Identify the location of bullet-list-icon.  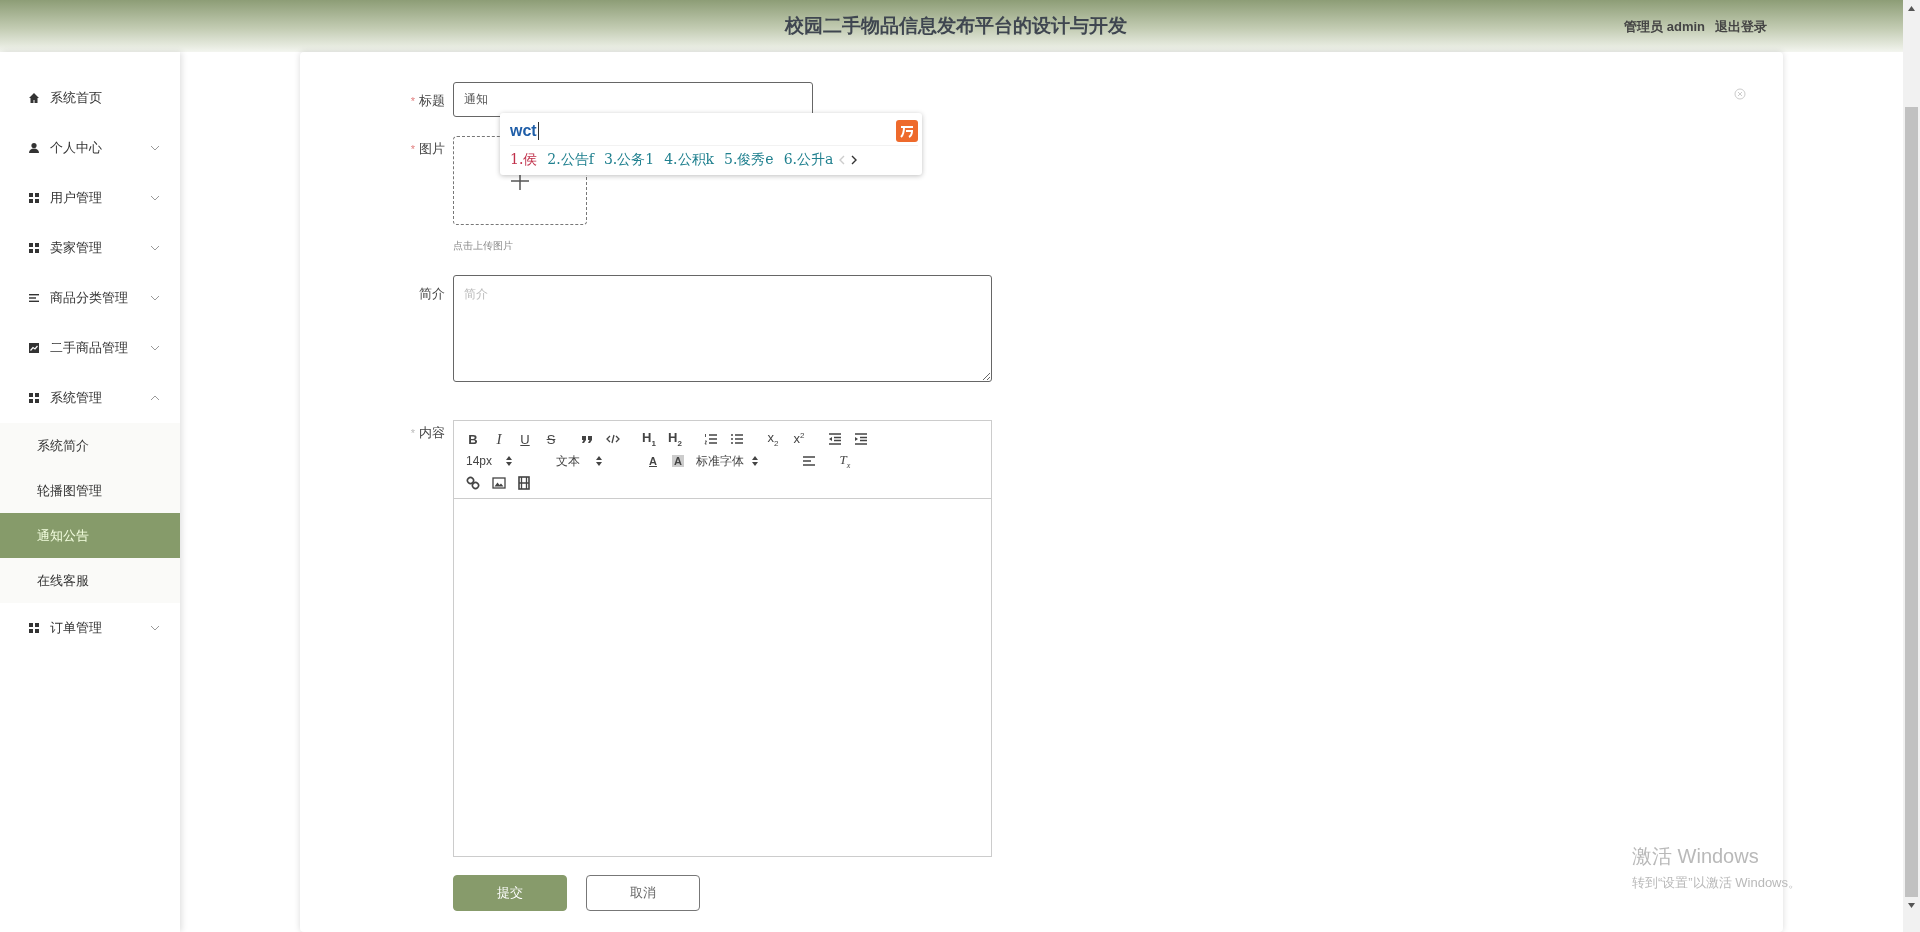
(737, 439).